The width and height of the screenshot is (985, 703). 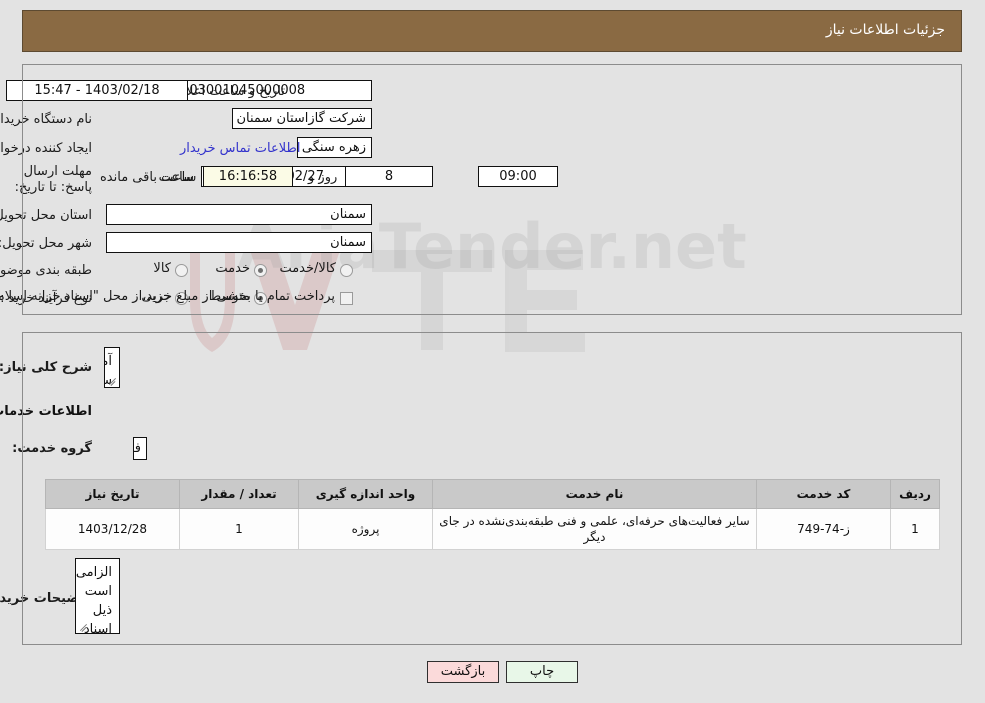 I want to click on cell-row-no: 1, so click(x=915, y=529).